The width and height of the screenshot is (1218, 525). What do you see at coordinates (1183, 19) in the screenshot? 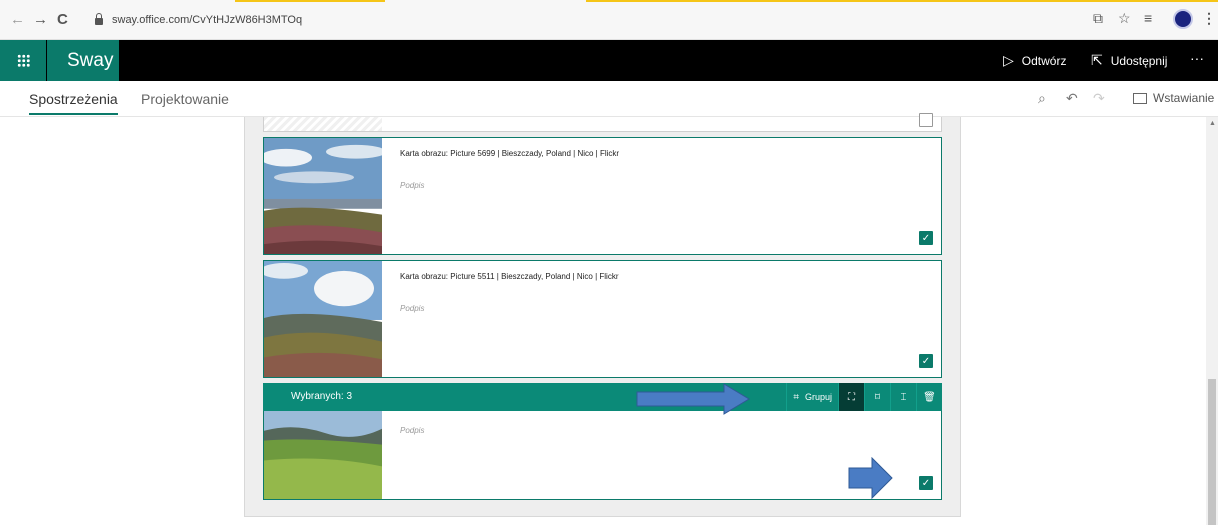
I see `profile-avatar` at bounding box center [1183, 19].